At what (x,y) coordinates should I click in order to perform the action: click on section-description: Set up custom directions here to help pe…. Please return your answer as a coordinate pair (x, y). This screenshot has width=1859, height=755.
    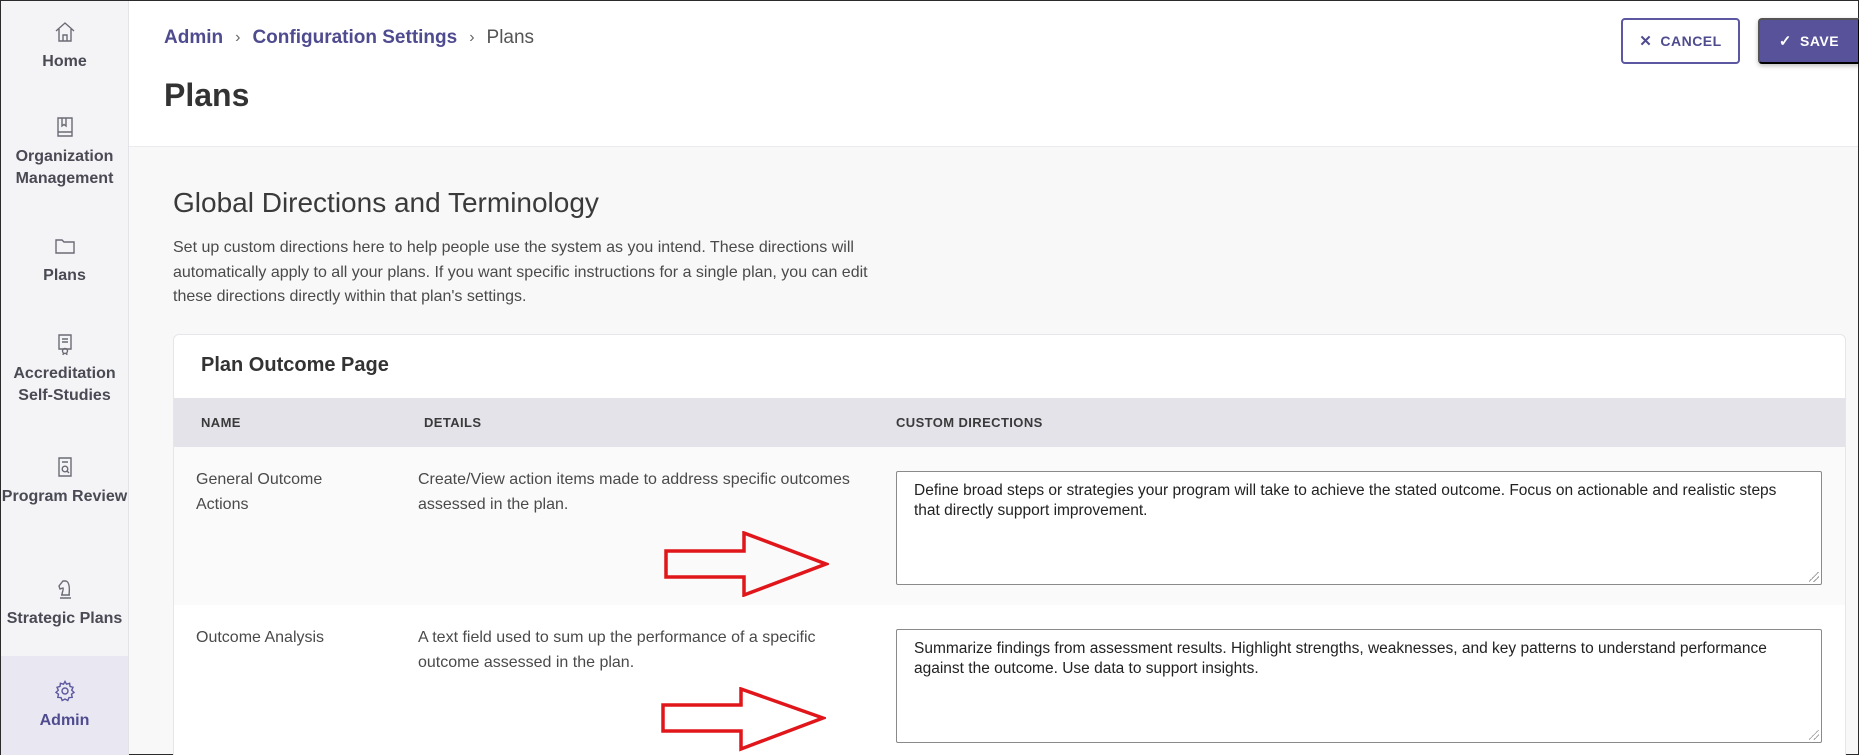
    Looking at the image, I should click on (520, 272).